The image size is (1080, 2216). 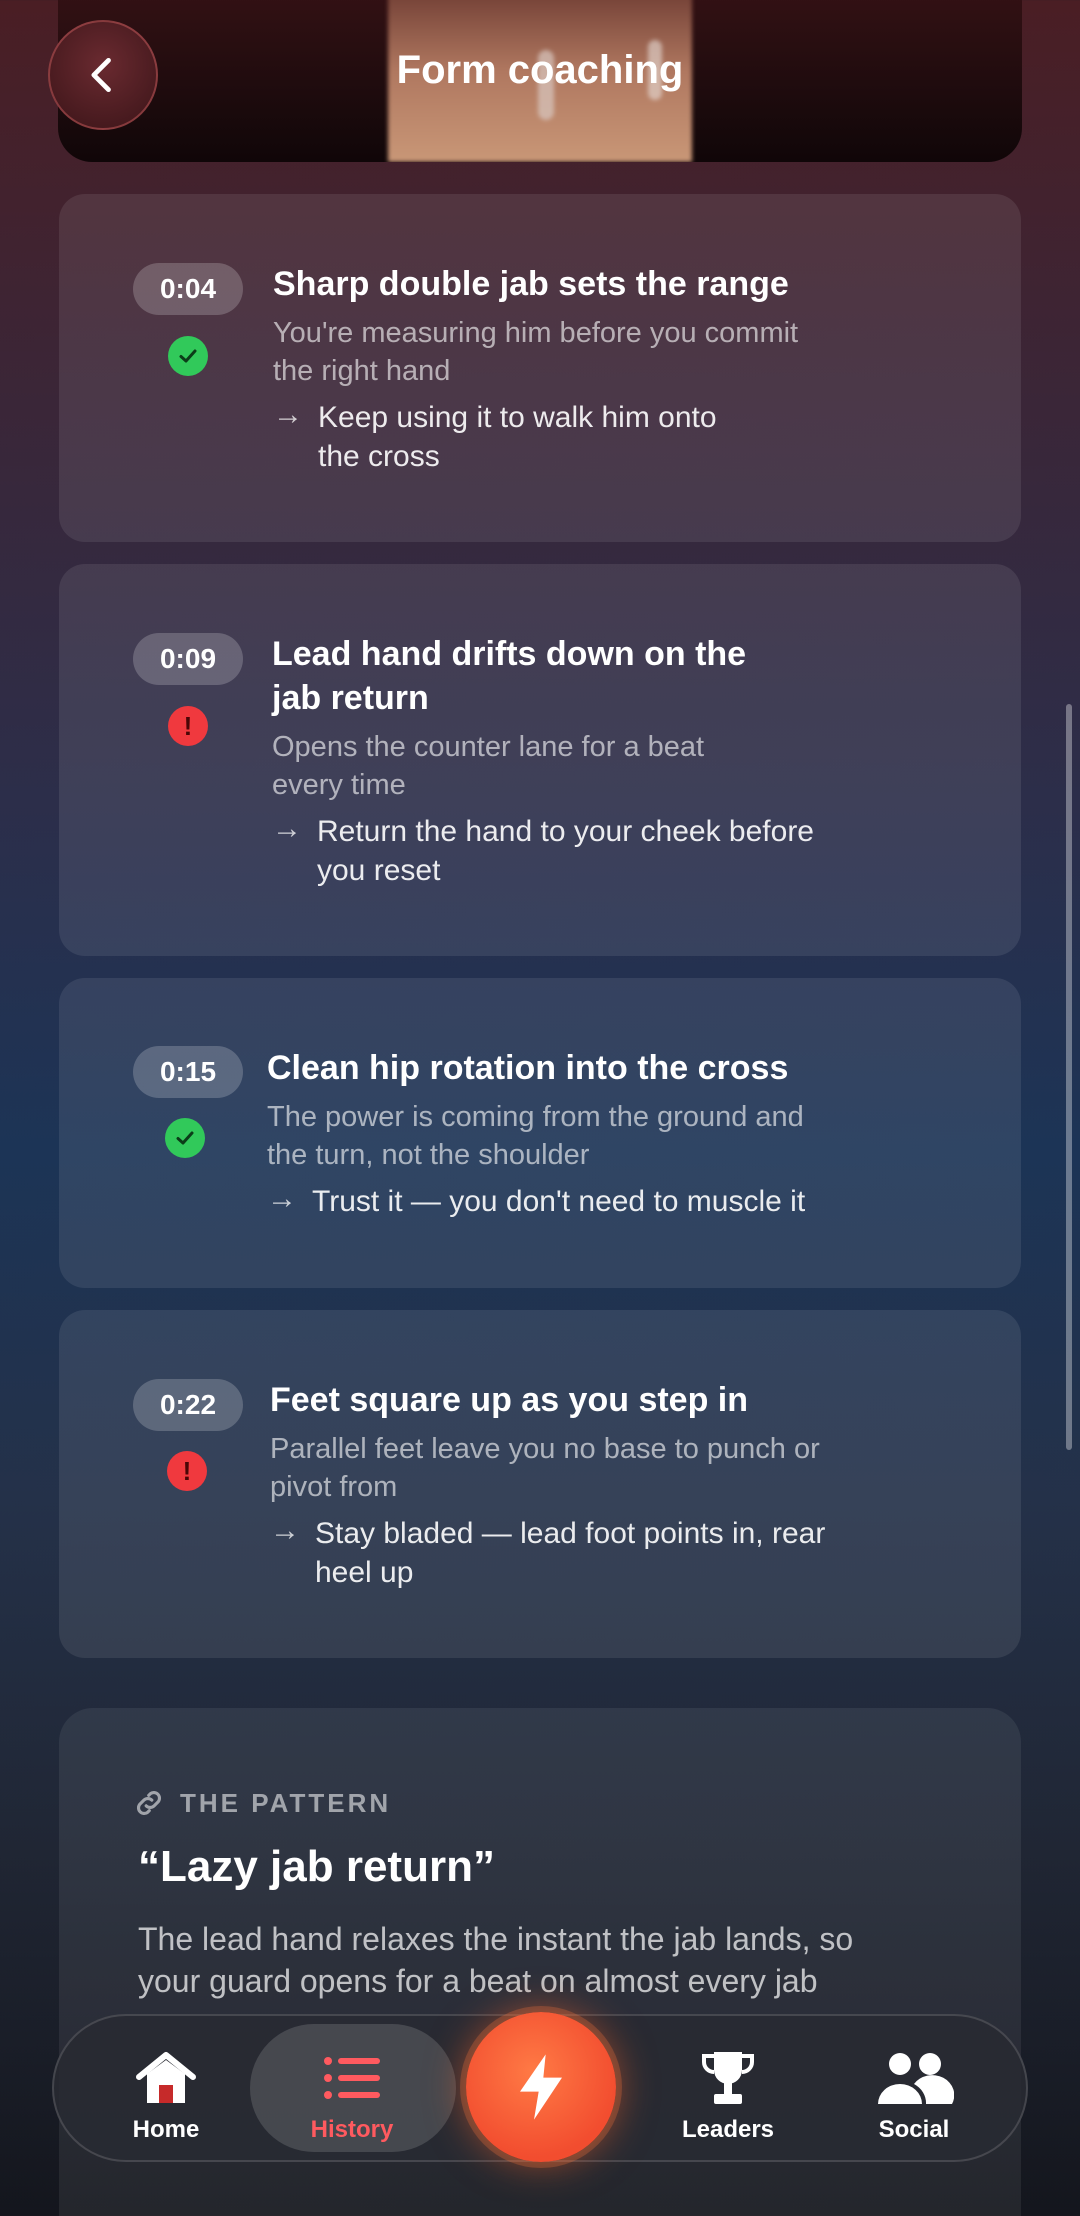 What do you see at coordinates (362, 371) in the screenshot?
I see `card-description: the right hand` at bounding box center [362, 371].